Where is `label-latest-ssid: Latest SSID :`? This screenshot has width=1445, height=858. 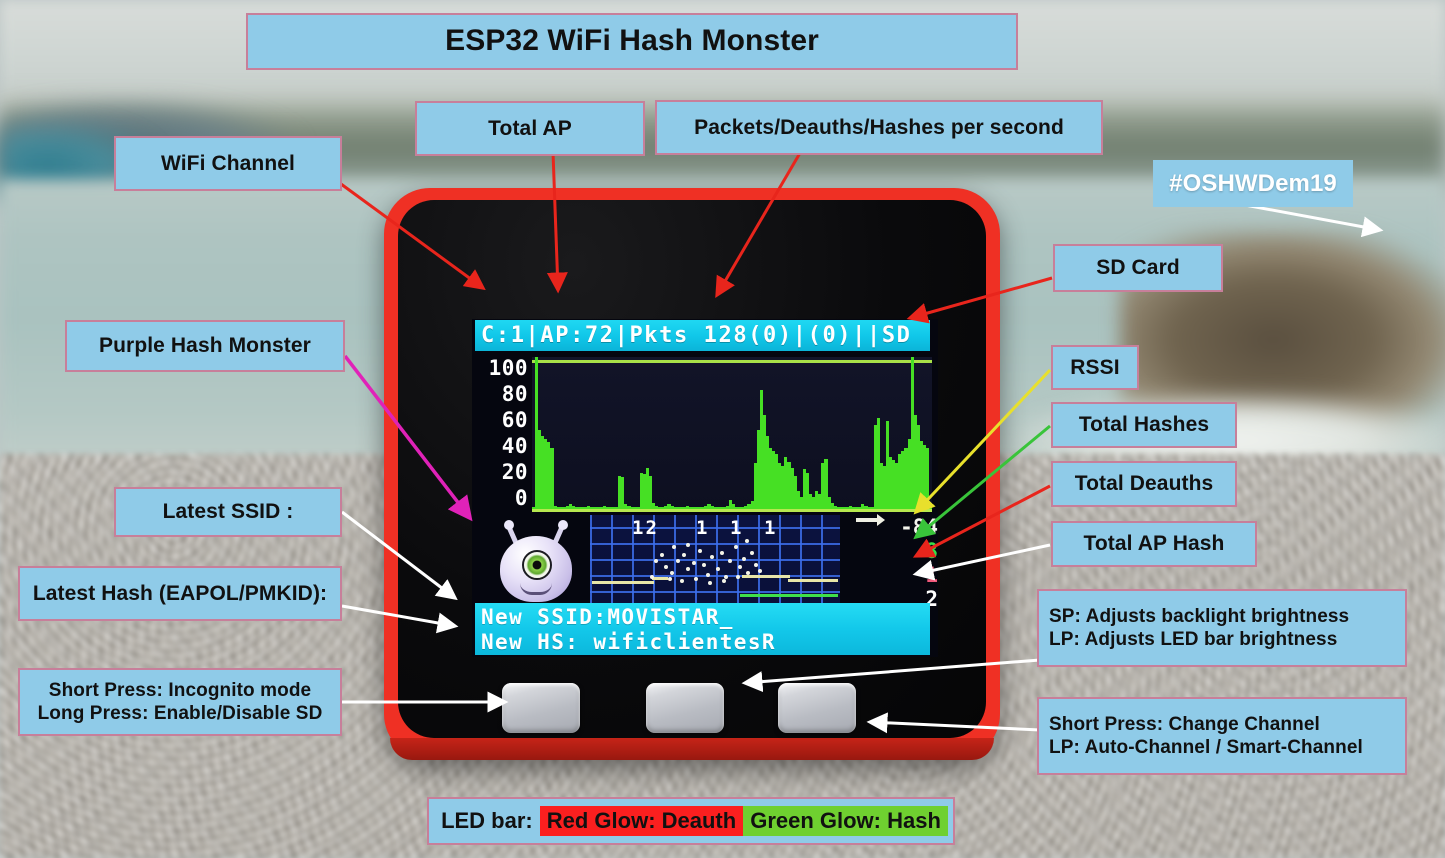 label-latest-ssid: Latest SSID : is located at coordinates (228, 512).